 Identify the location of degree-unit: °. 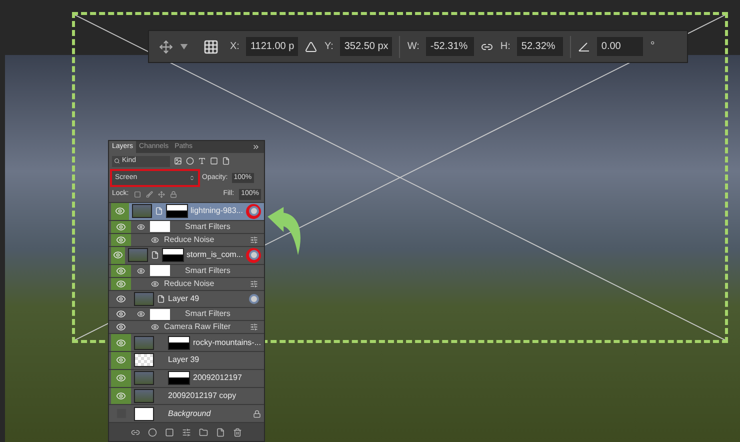
(652, 46).